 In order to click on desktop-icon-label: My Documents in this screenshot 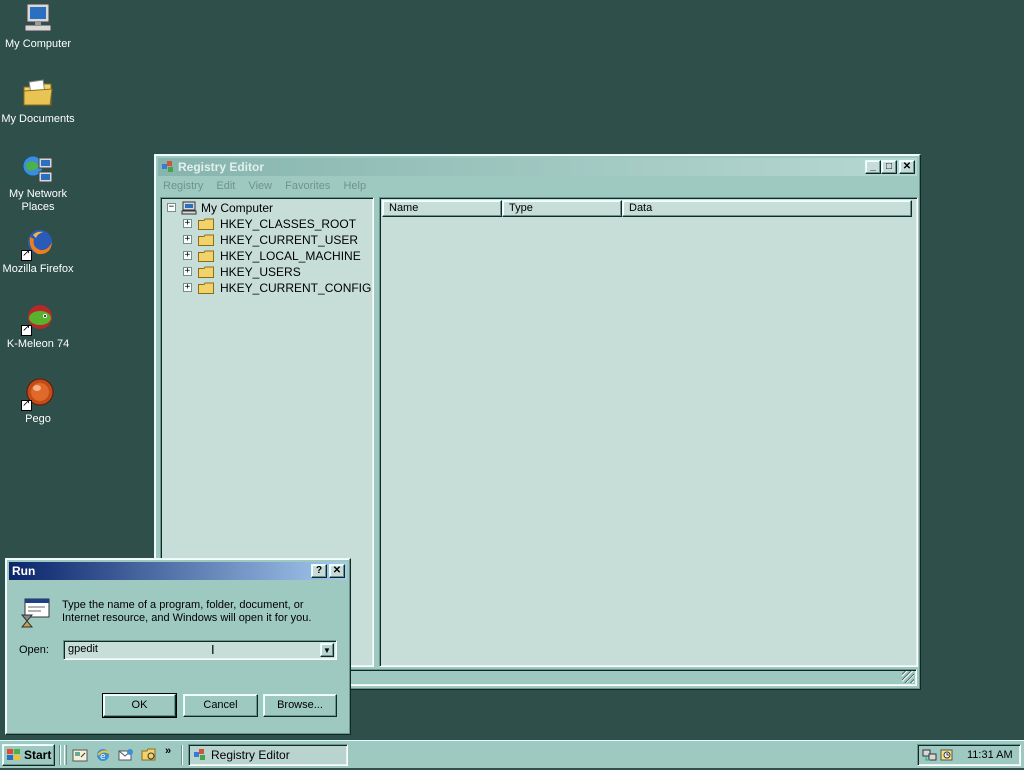, I will do `click(38, 119)`.